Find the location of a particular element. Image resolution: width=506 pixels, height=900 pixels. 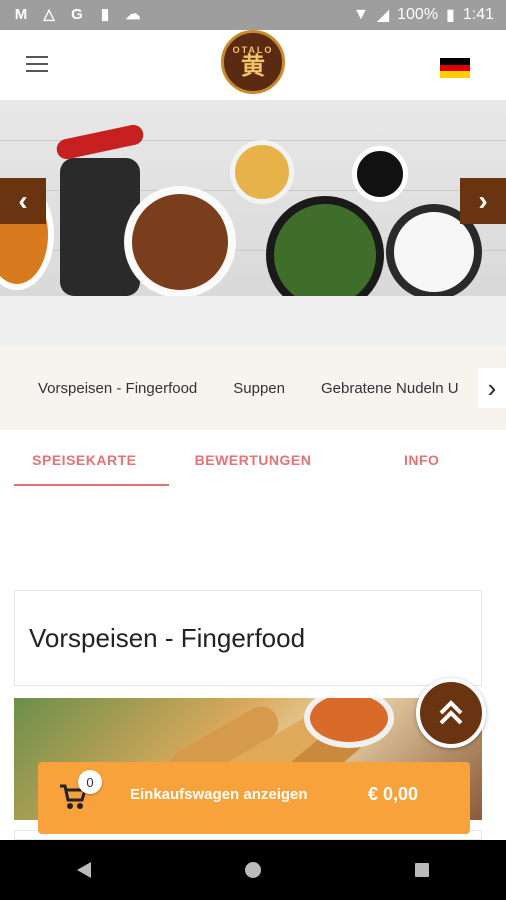

view-cart-button: 0 Einkaufswagen anzeigen € 0,00 is located at coordinates (254, 798).